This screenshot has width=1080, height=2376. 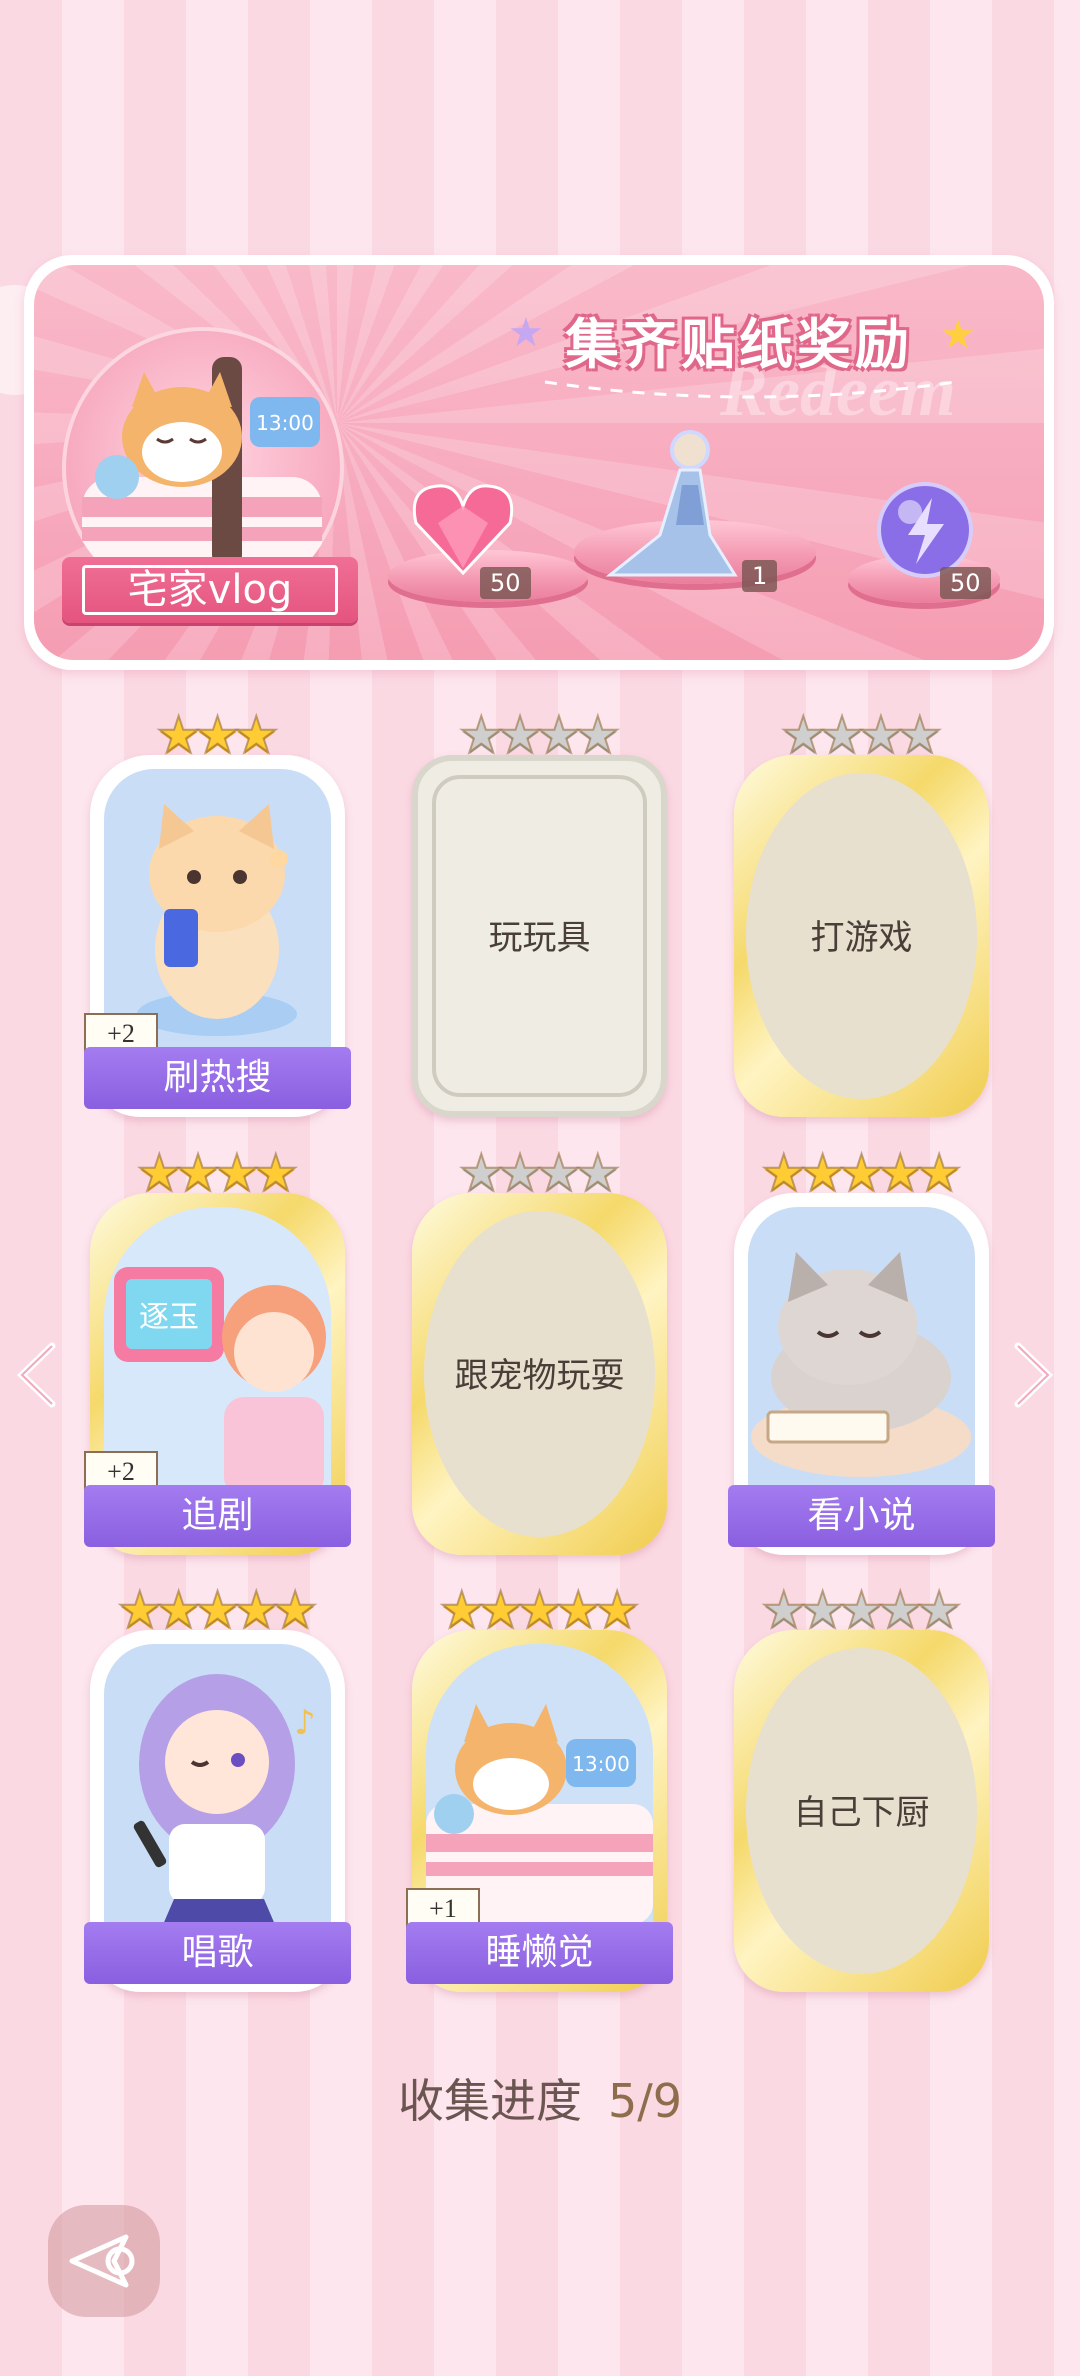 I want to click on sticker-card-2: ★★★★ 玩玩具, so click(x=539, y=911).